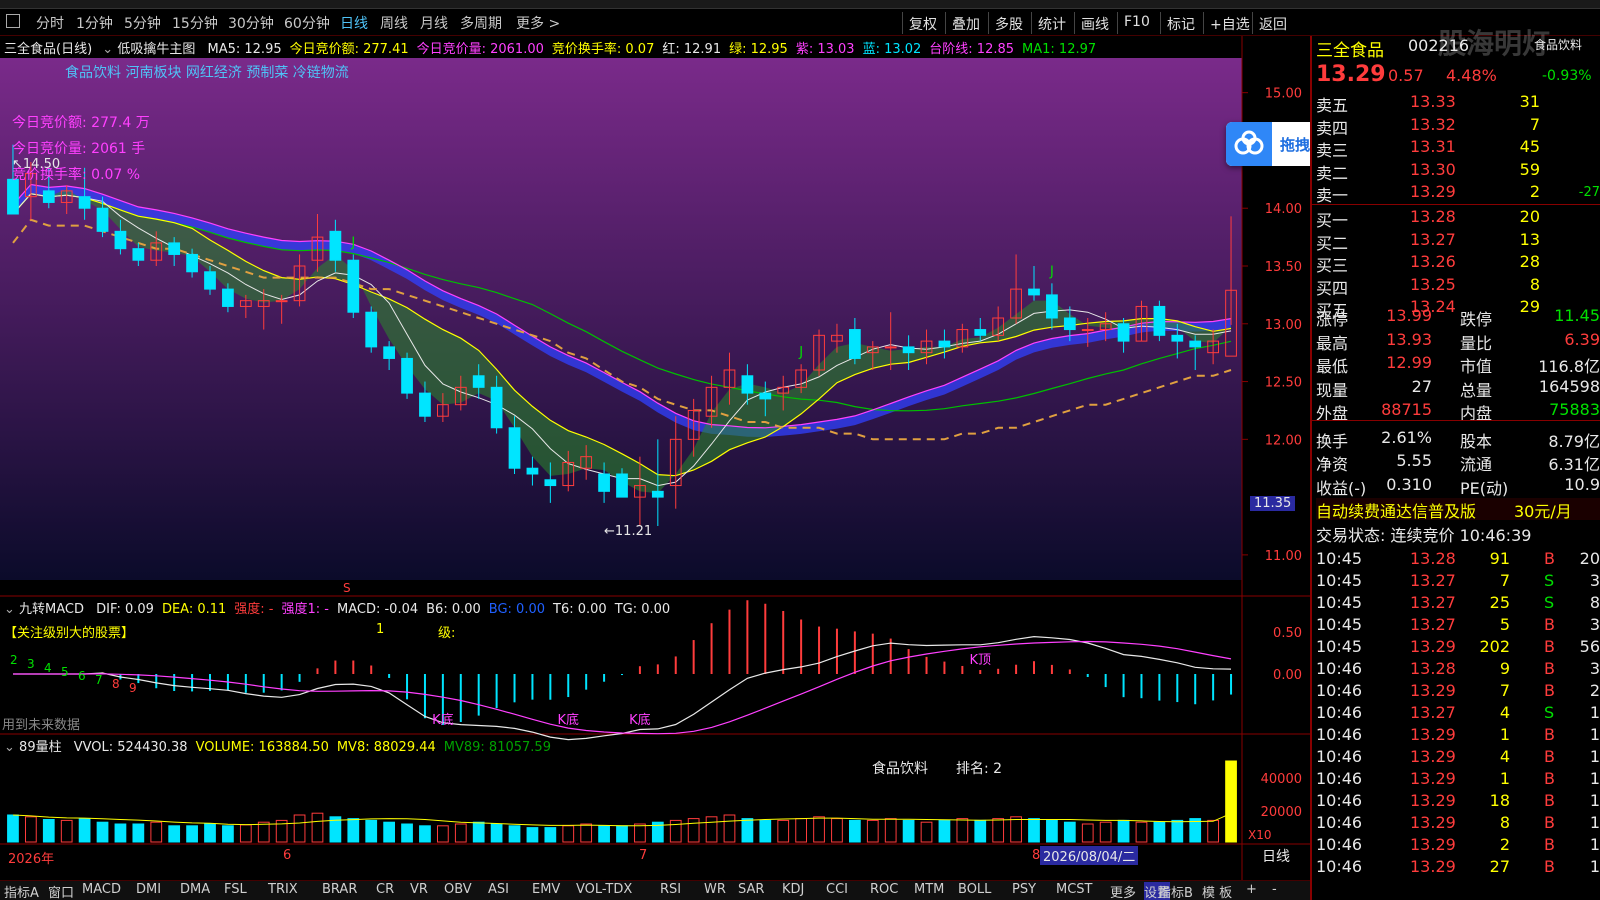 The image size is (1600, 900). Describe the element at coordinates (235, 889) in the screenshot. I see `indicator-tab-5: FSL` at that location.